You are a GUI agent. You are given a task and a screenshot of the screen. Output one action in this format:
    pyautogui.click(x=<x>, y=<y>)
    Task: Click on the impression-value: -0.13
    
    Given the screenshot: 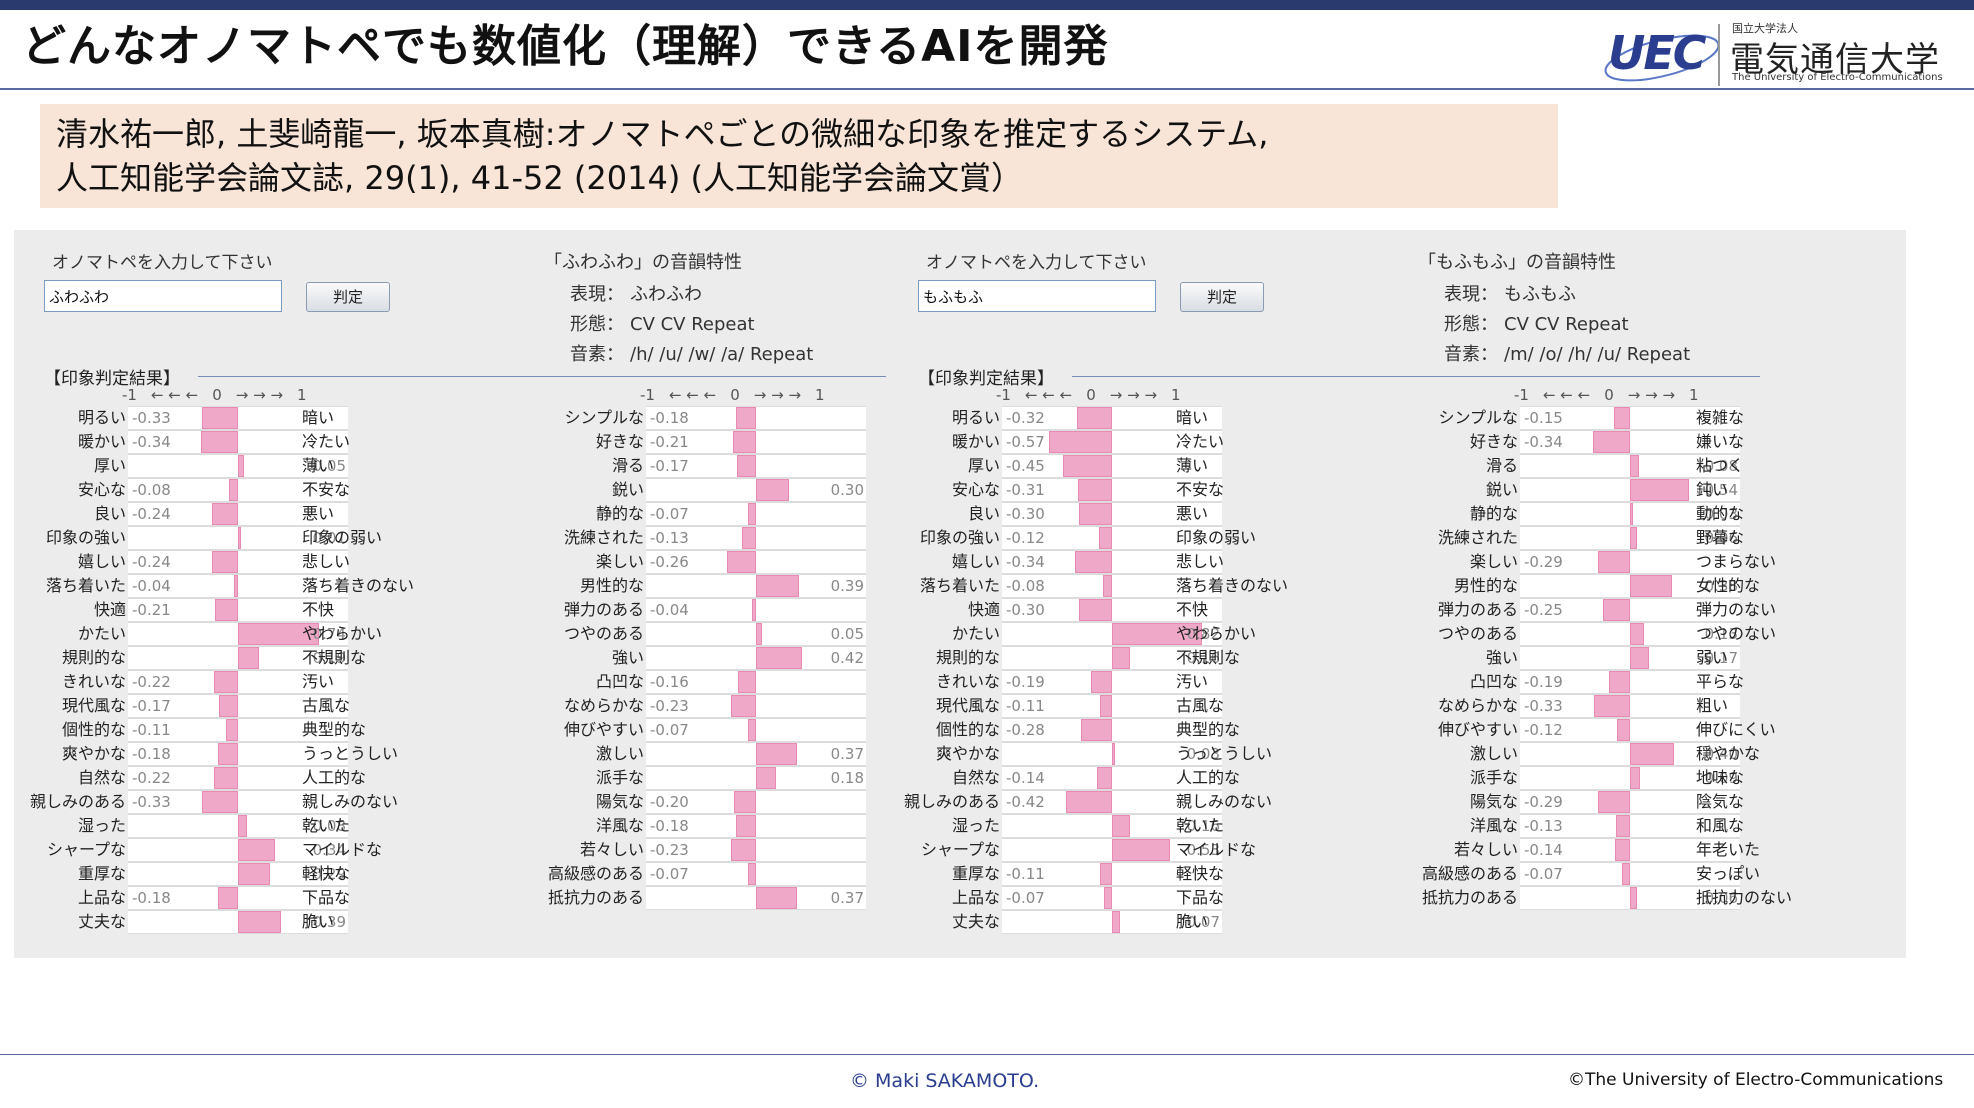 What is the action you would take?
    pyautogui.click(x=1543, y=826)
    